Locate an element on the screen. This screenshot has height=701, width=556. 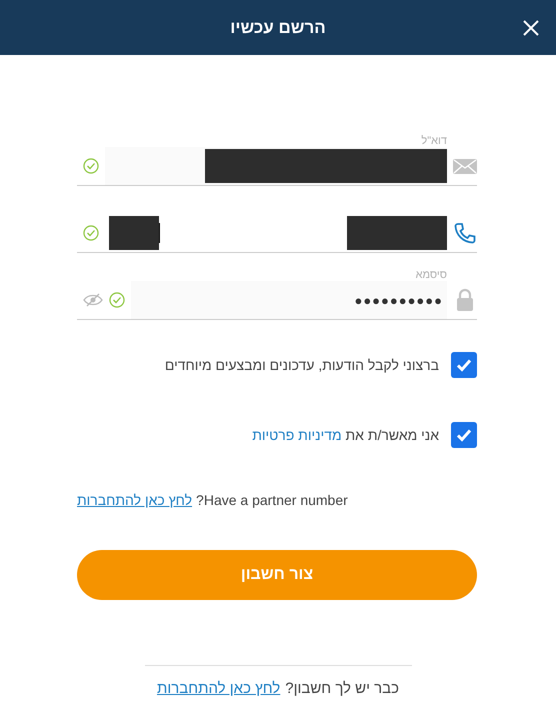
consent-text: ברצוני לקבל הודעות, עדכונים ומבצעים מיוחדים is located at coordinates (301, 365).